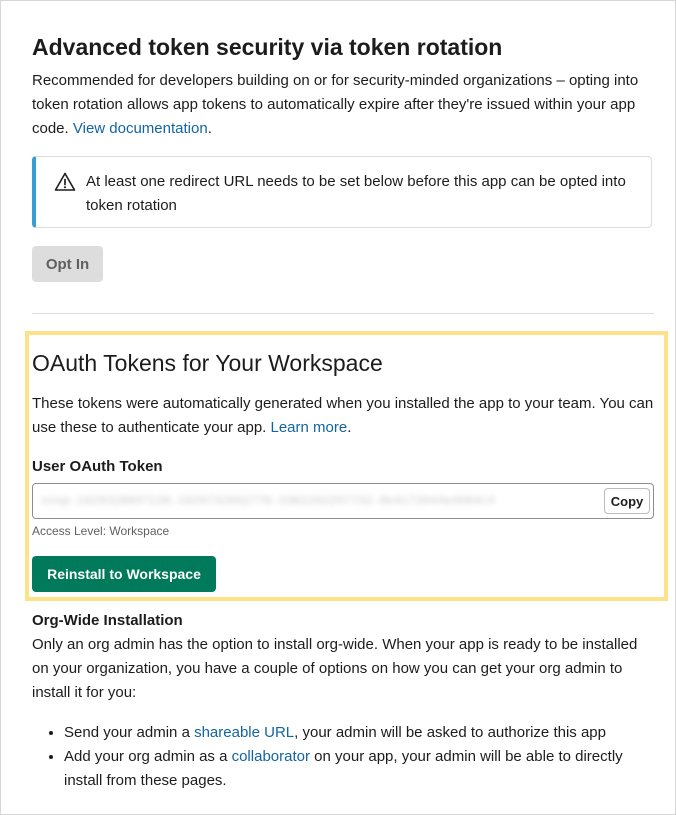  Describe the element at coordinates (65, 182) in the screenshot. I see `warning-triangle-icon` at that location.